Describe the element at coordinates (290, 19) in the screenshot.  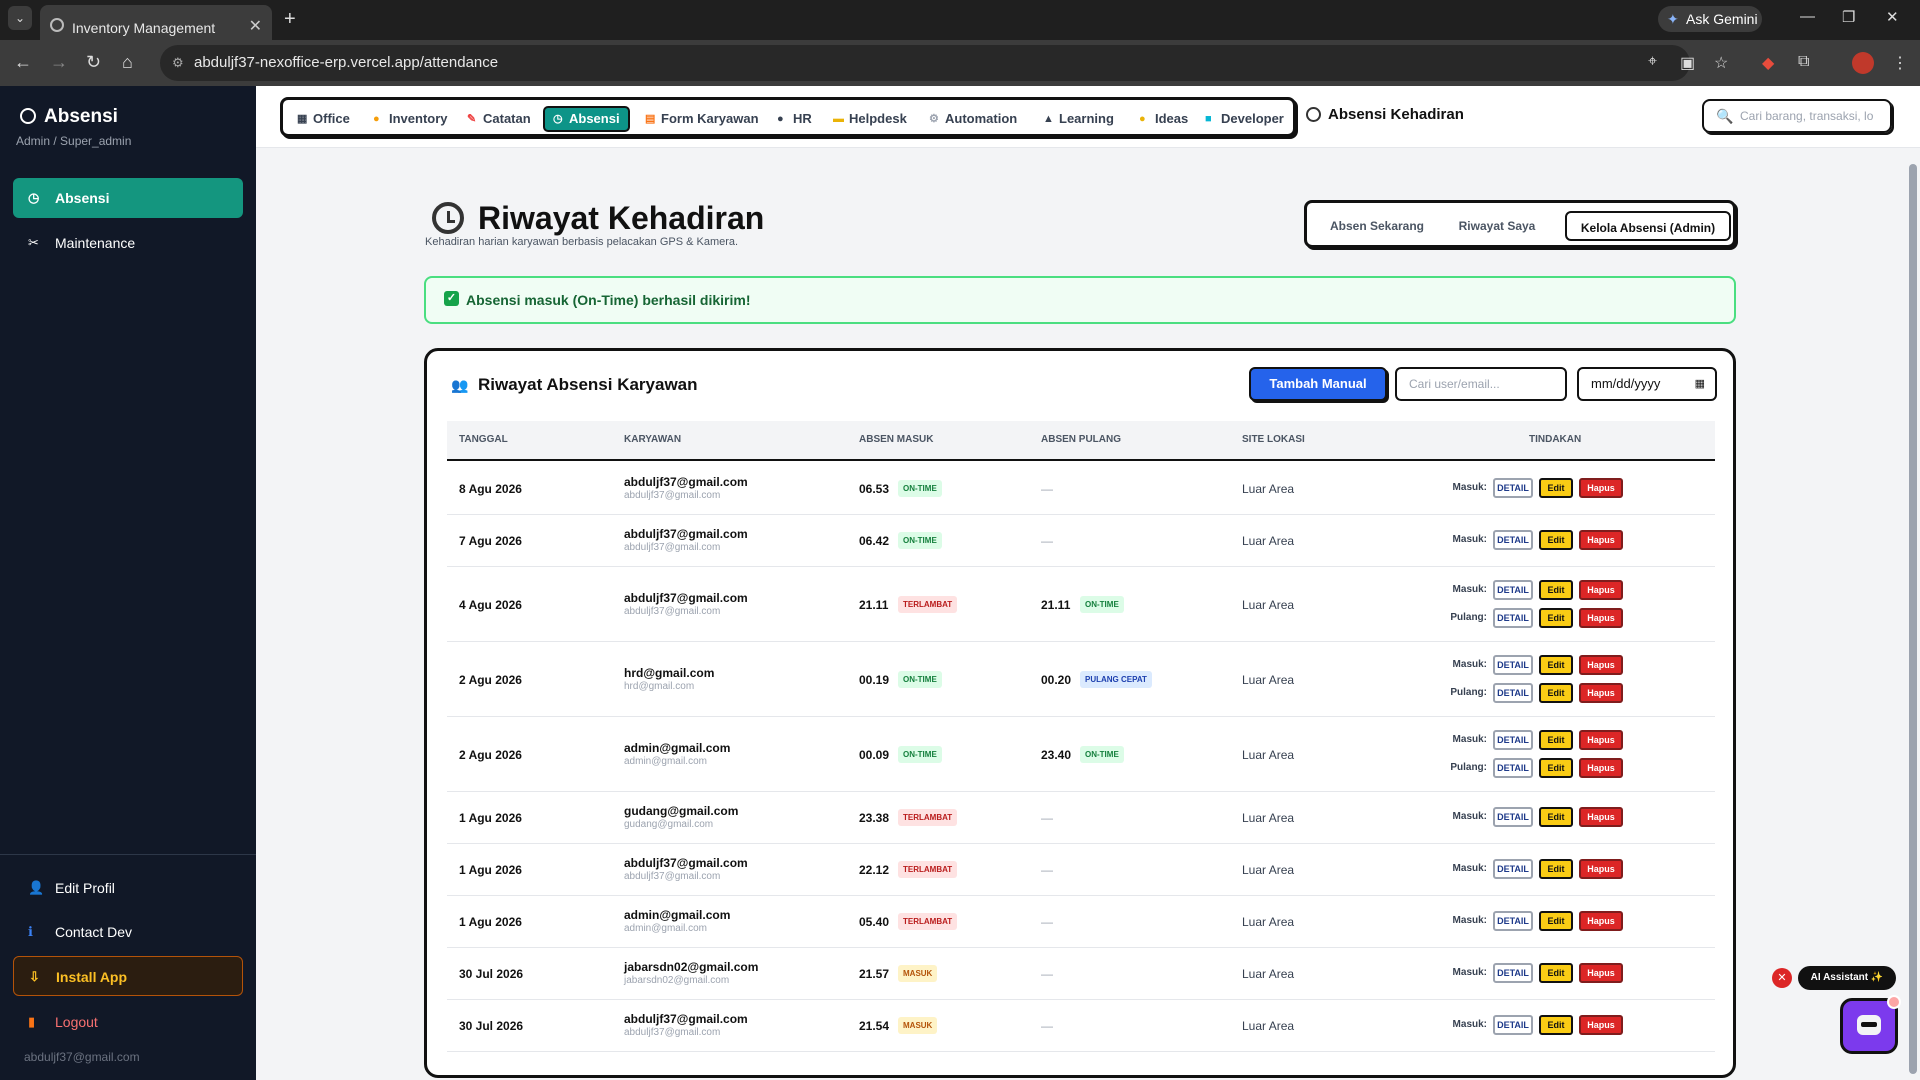
I see `new-tab-icon: +` at that location.